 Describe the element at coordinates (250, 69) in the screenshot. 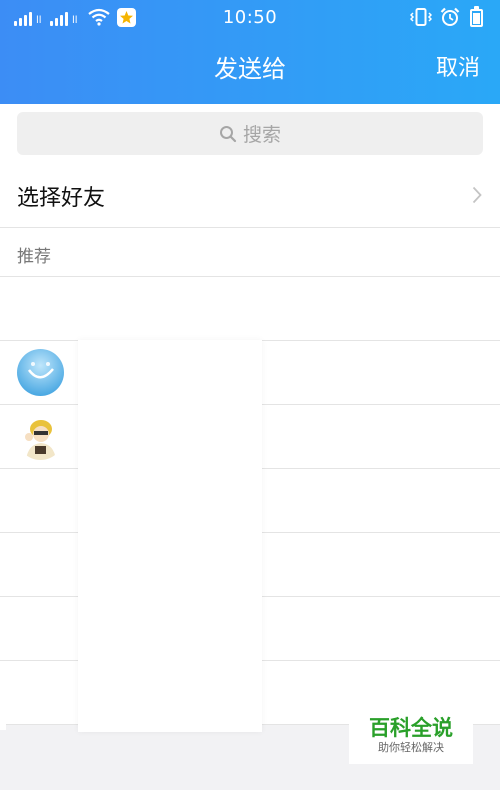

I see `page-title: 发送给` at that location.